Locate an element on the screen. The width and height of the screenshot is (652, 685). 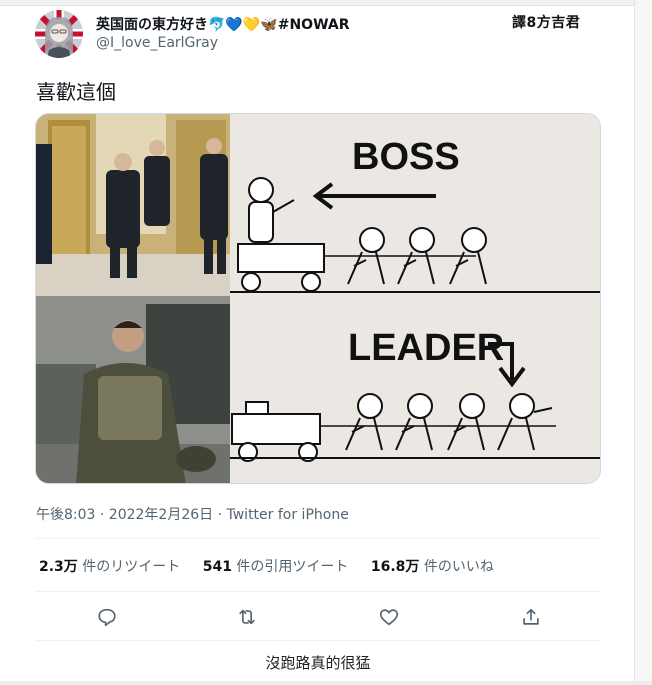
retweet-button is located at coordinates (247, 617).